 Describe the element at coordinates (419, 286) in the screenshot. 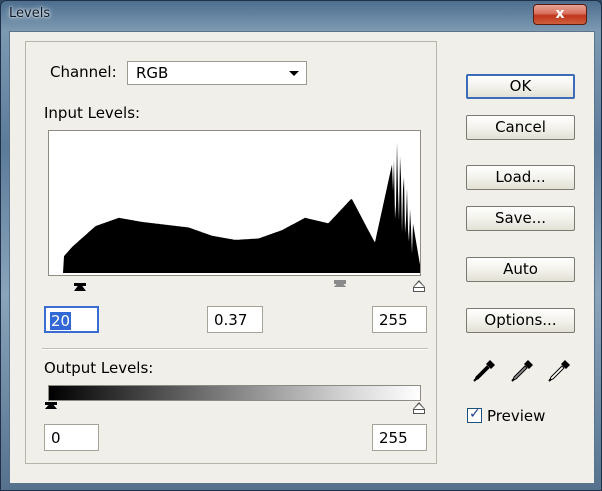

I see `input-white-point-handle` at that location.